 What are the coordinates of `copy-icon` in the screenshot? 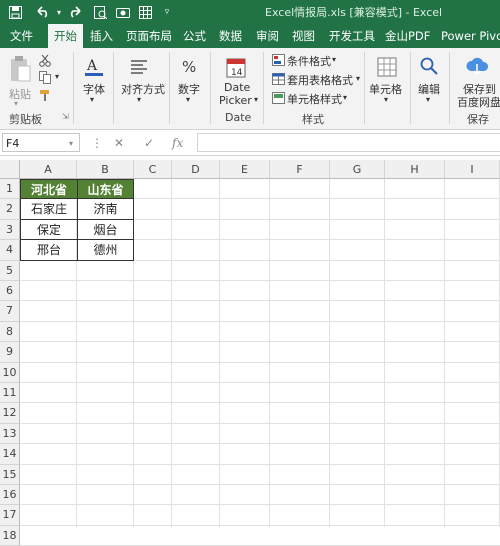 It's located at (45, 77).